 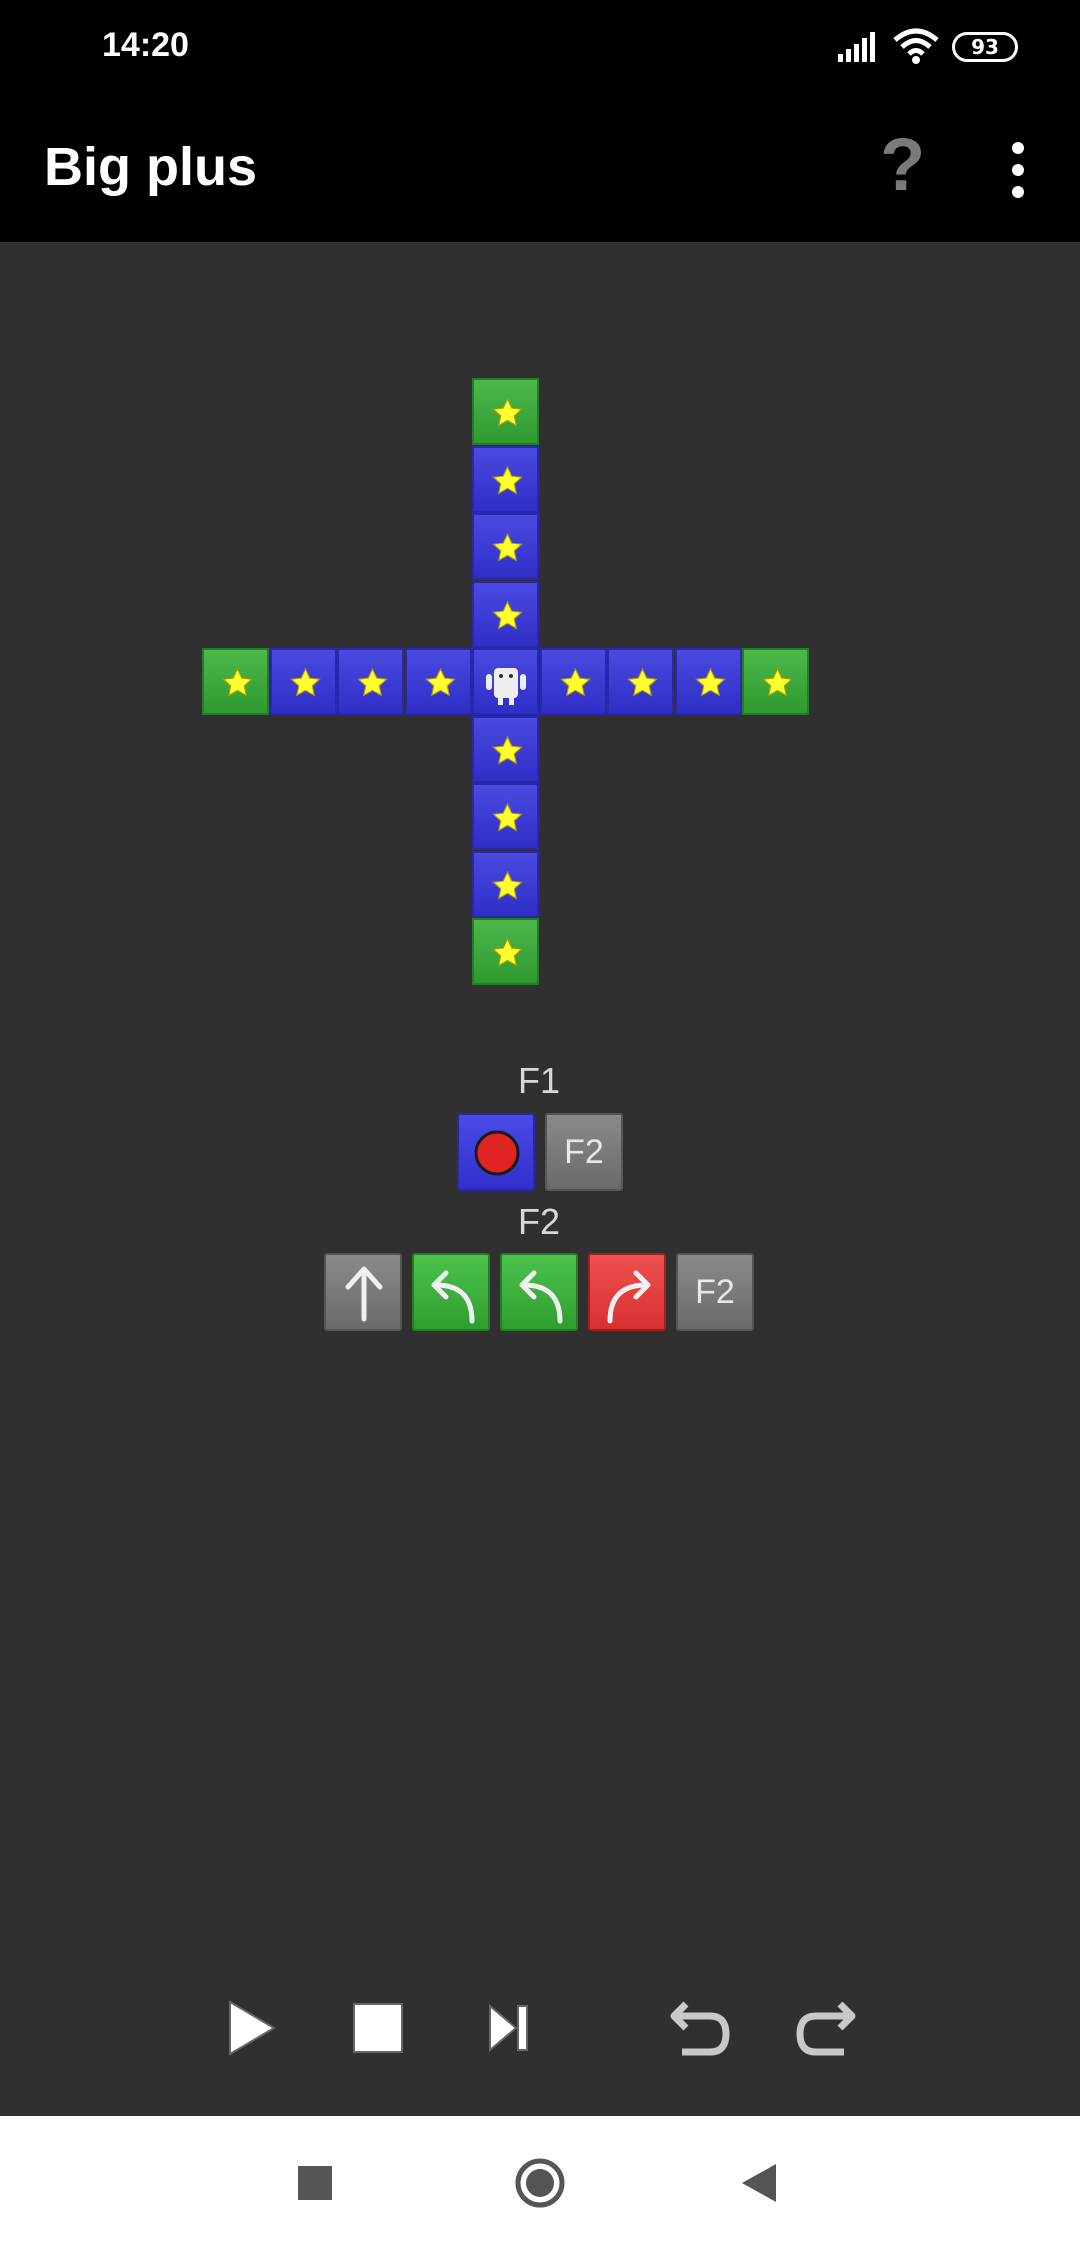 What do you see at coordinates (540, 48) in the screenshot?
I see `status-bar: 14:20 93` at bounding box center [540, 48].